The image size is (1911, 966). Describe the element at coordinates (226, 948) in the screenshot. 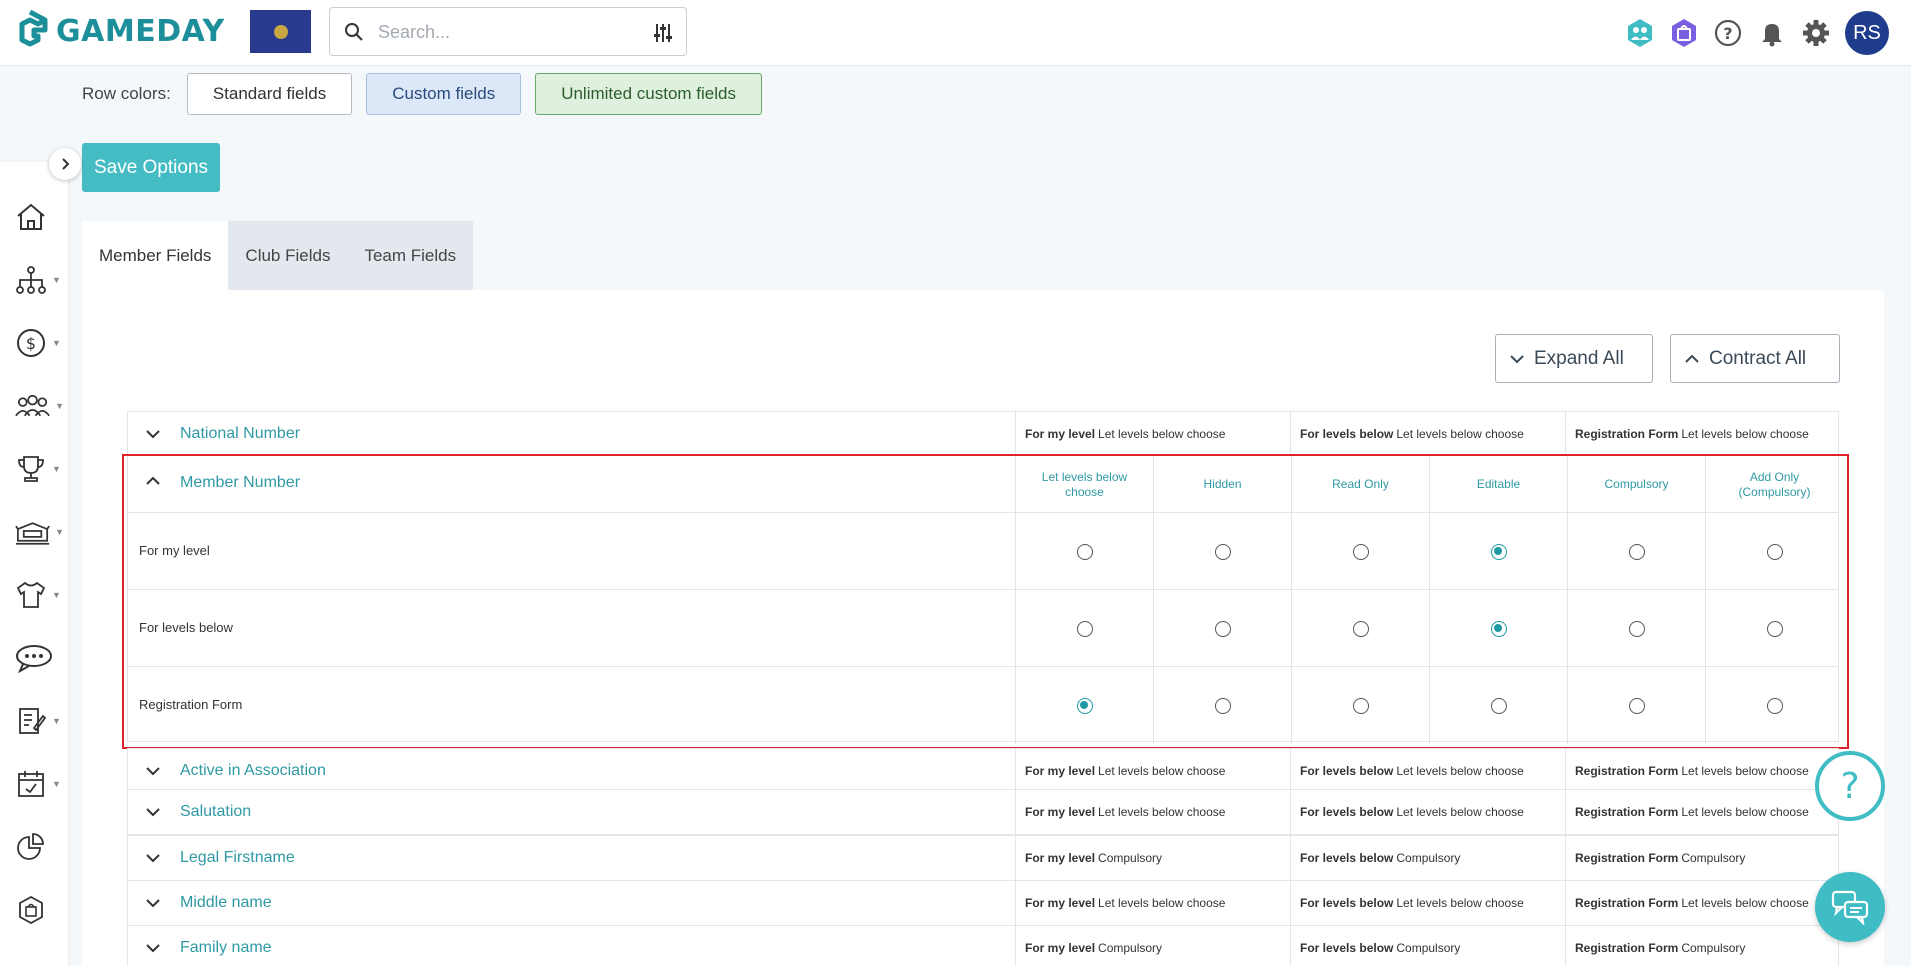

I see `field-name: Family name` at that location.